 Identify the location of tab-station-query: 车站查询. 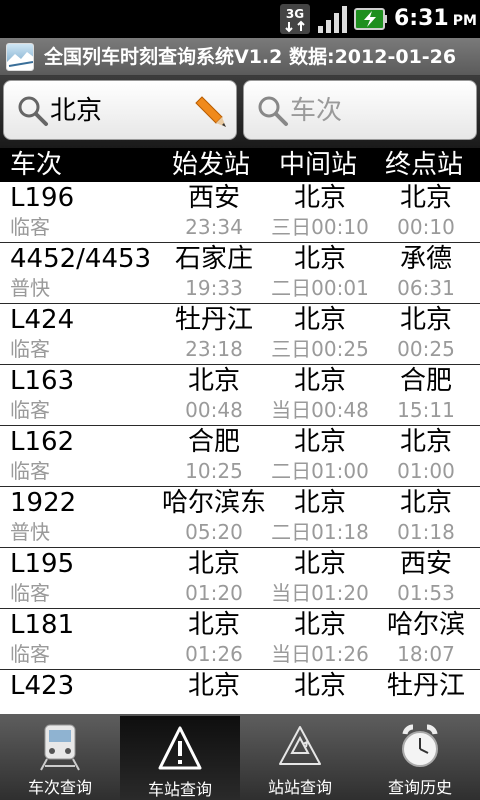
(180, 757).